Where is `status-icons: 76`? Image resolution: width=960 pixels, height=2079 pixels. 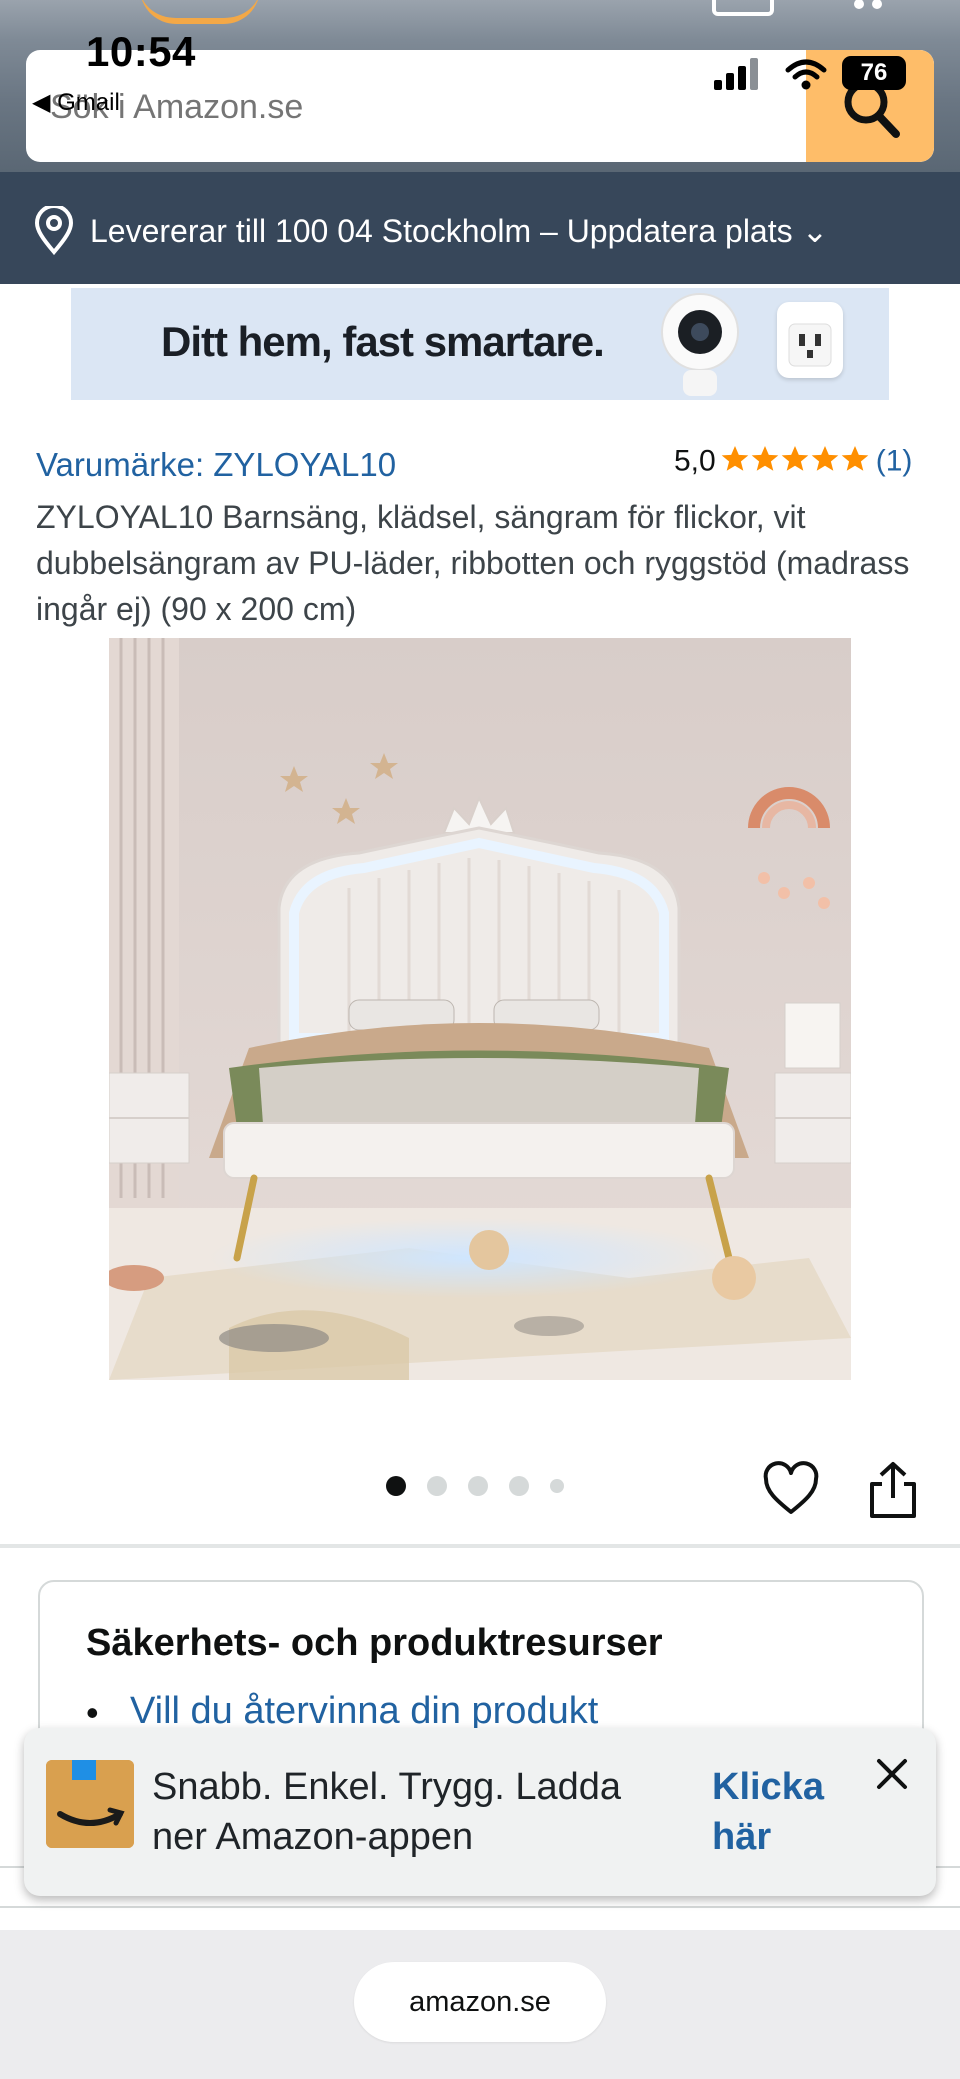
status-icons: 76 is located at coordinates (814, 77).